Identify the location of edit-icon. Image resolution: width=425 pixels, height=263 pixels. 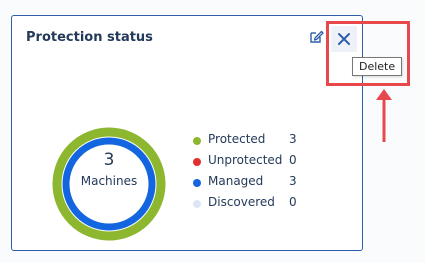
(317, 36).